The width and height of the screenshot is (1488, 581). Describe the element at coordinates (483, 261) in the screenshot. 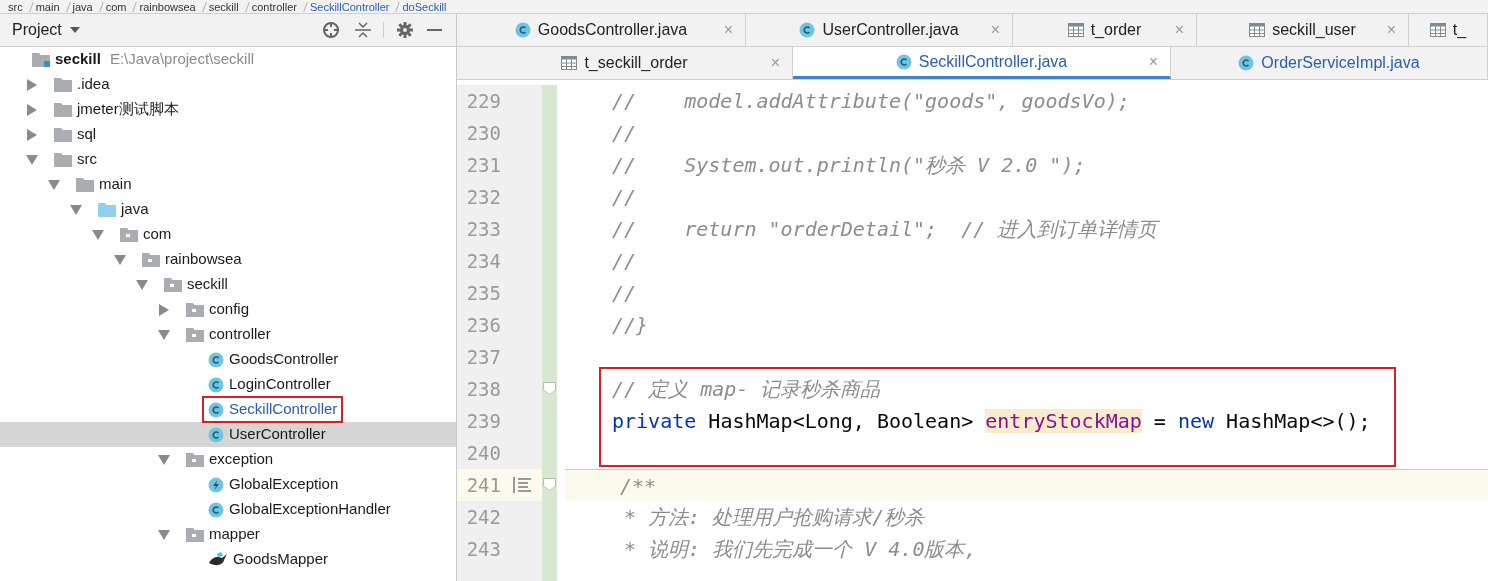

I see `line-number: 234` at that location.